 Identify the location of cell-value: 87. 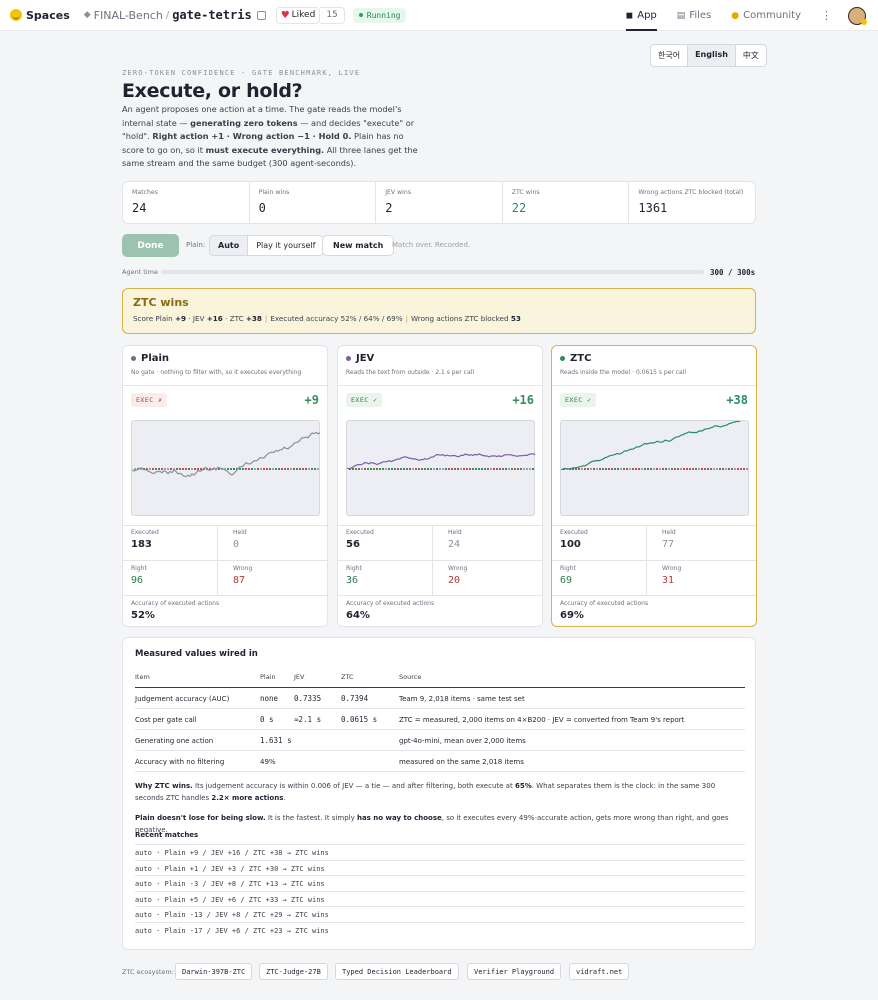
(239, 580).